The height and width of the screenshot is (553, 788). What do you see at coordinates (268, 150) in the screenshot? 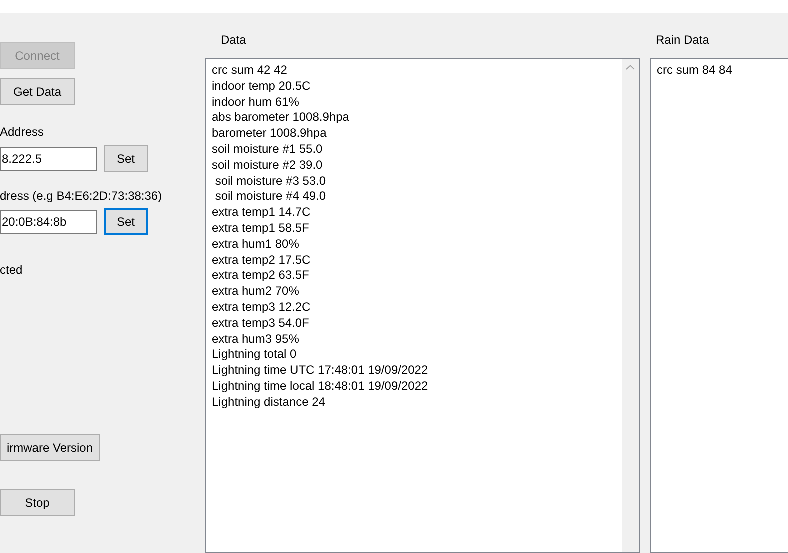
I see `data-line: soil moisture #1 55.0` at bounding box center [268, 150].